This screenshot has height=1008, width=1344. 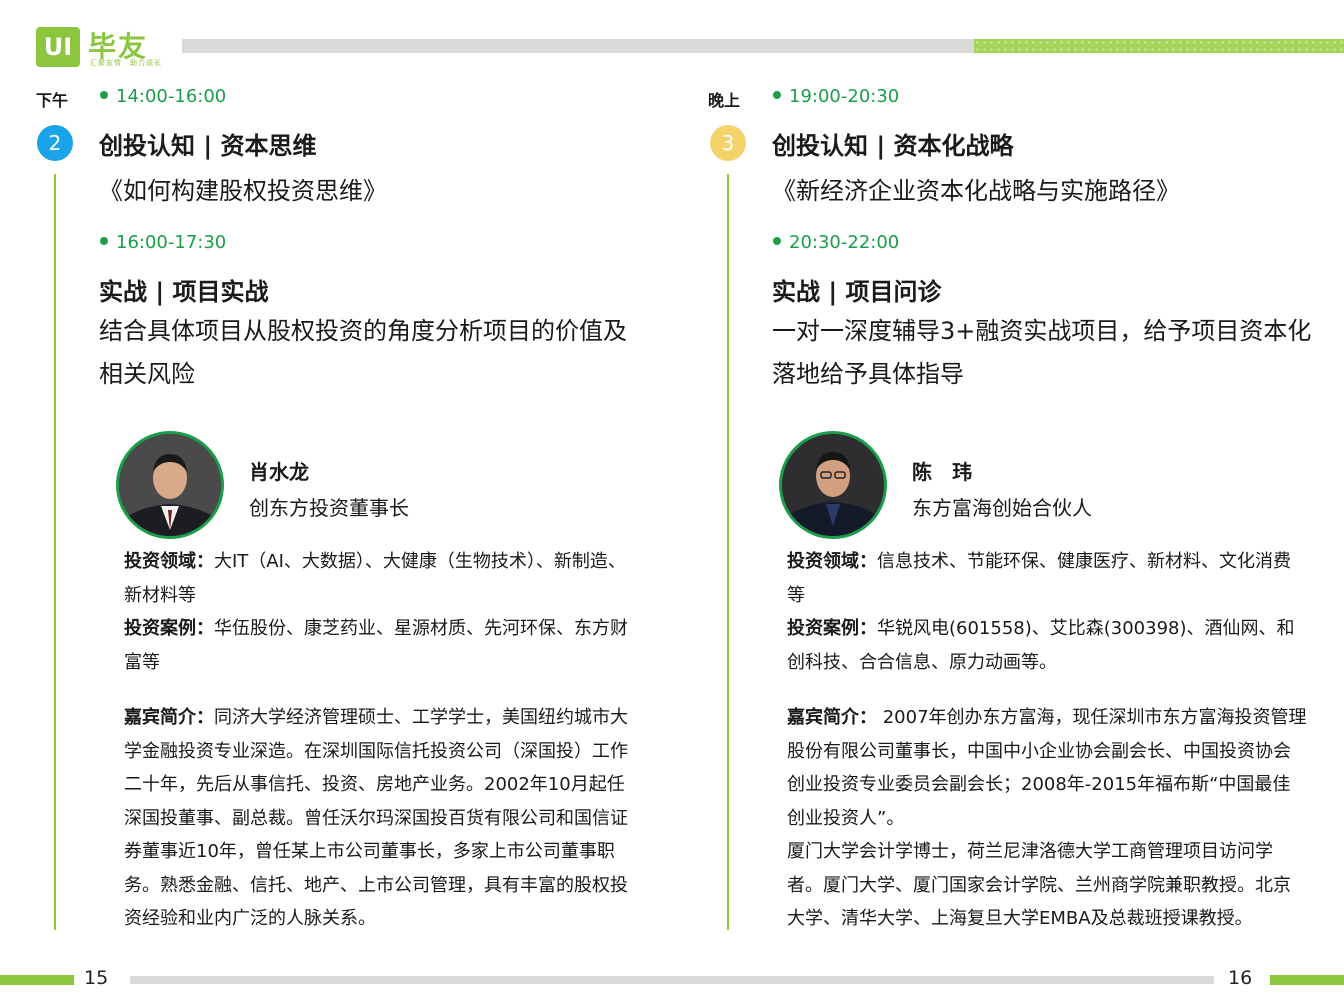 What do you see at coordinates (96, 978) in the screenshot?
I see `page-number-left: 15` at bounding box center [96, 978].